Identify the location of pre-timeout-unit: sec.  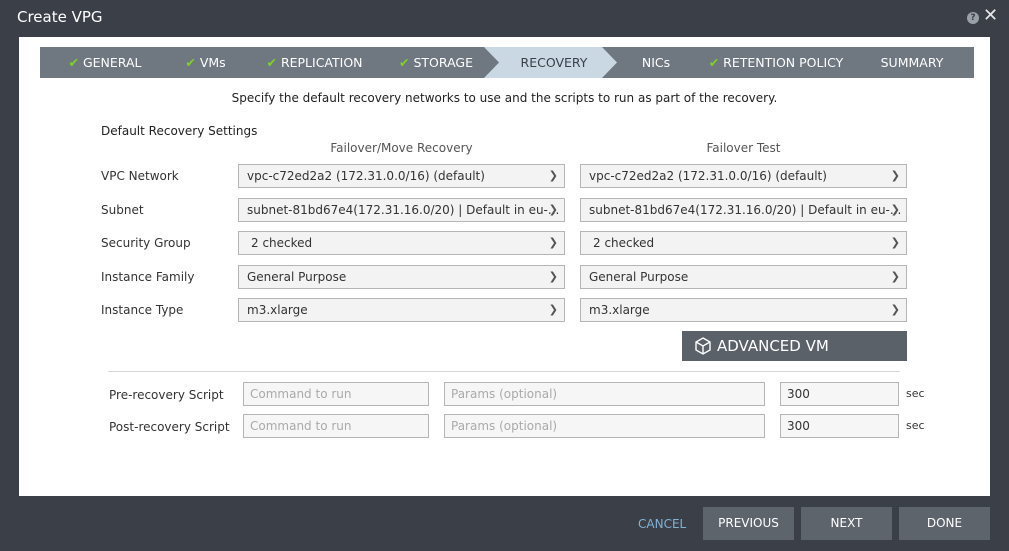
(915, 393).